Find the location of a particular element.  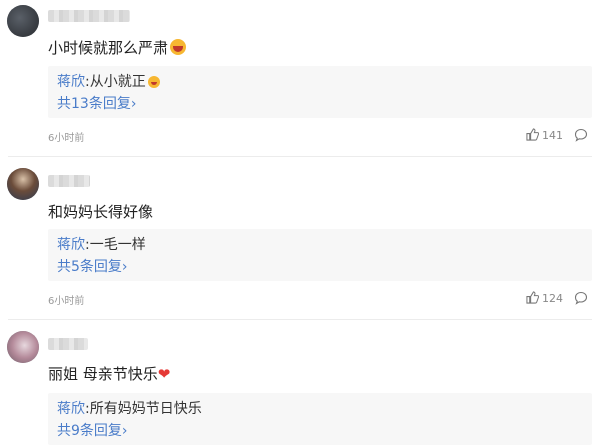

like-button: 141 is located at coordinates (544, 135).